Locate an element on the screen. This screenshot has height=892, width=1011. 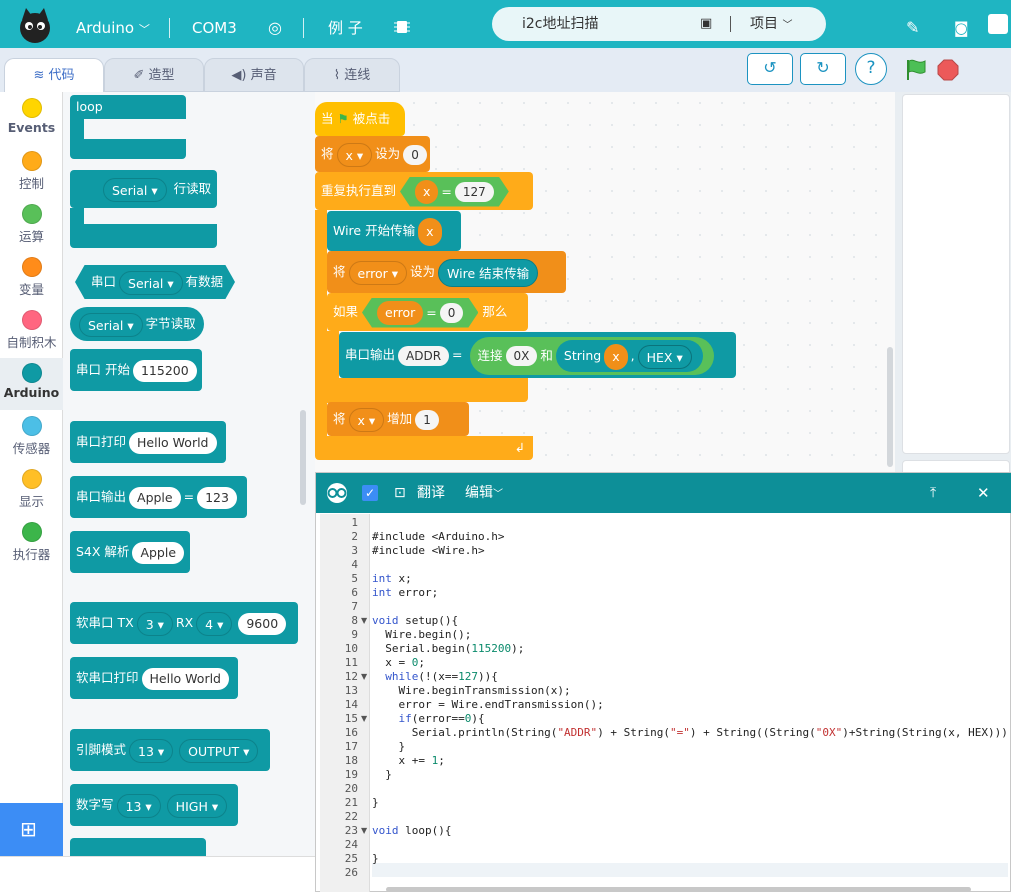
category-arduino: Arduino is located at coordinates (31, 384).